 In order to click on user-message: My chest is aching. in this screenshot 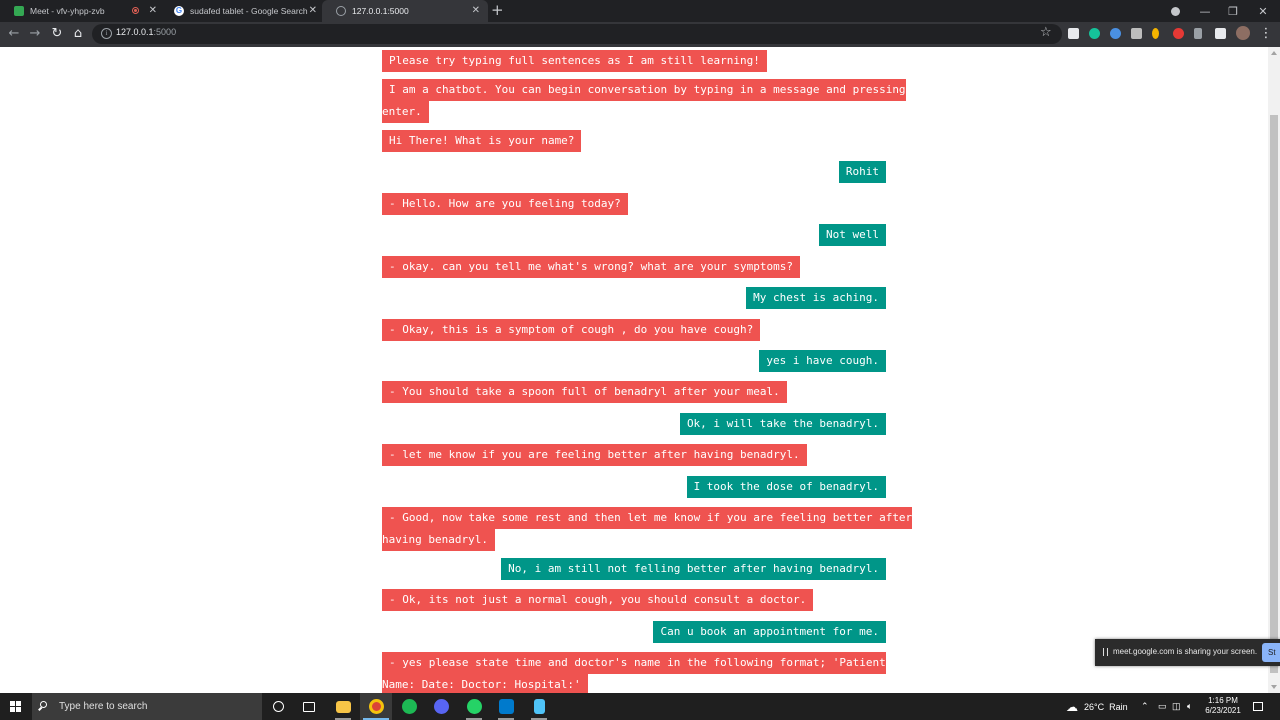, I will do `click(816, 298)`.